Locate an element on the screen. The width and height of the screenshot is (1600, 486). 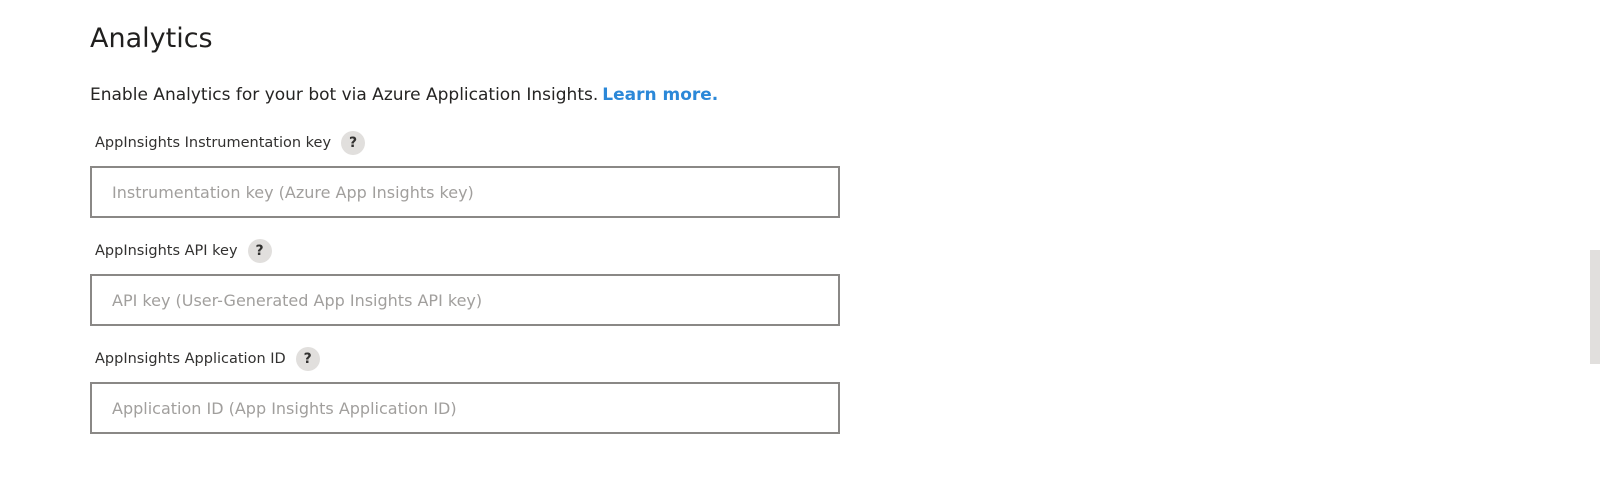
instrumentation-key-label-row: AppInsights Instrumentation key ? is located at coordinates (465, 143).